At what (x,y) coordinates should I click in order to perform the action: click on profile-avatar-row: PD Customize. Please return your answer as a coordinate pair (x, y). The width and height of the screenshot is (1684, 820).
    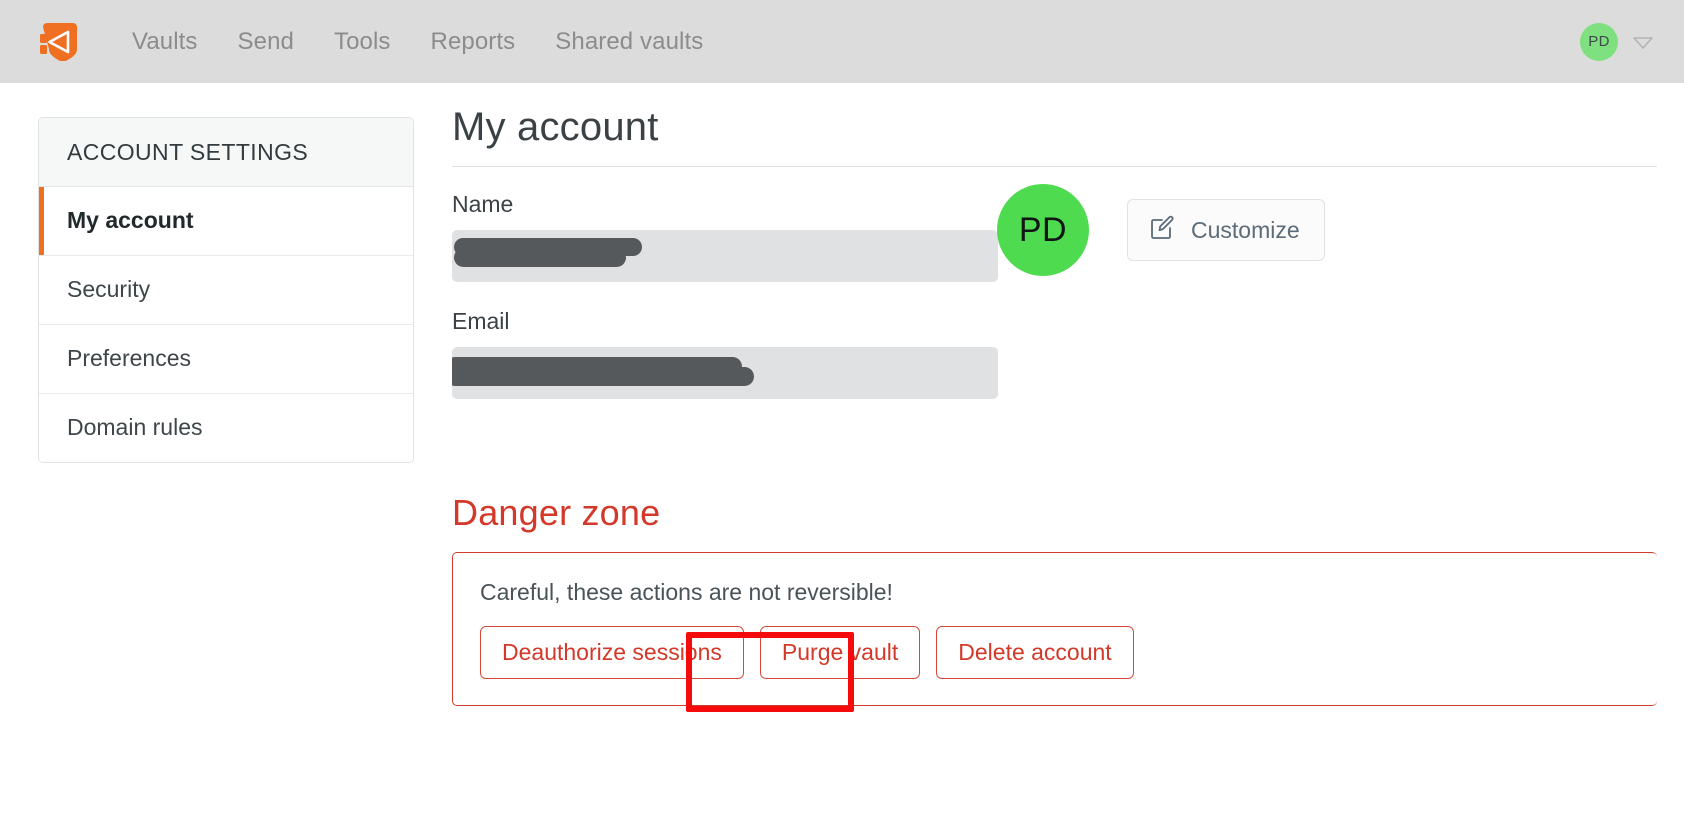
    Looking at the image, I should click on (1161, 230).